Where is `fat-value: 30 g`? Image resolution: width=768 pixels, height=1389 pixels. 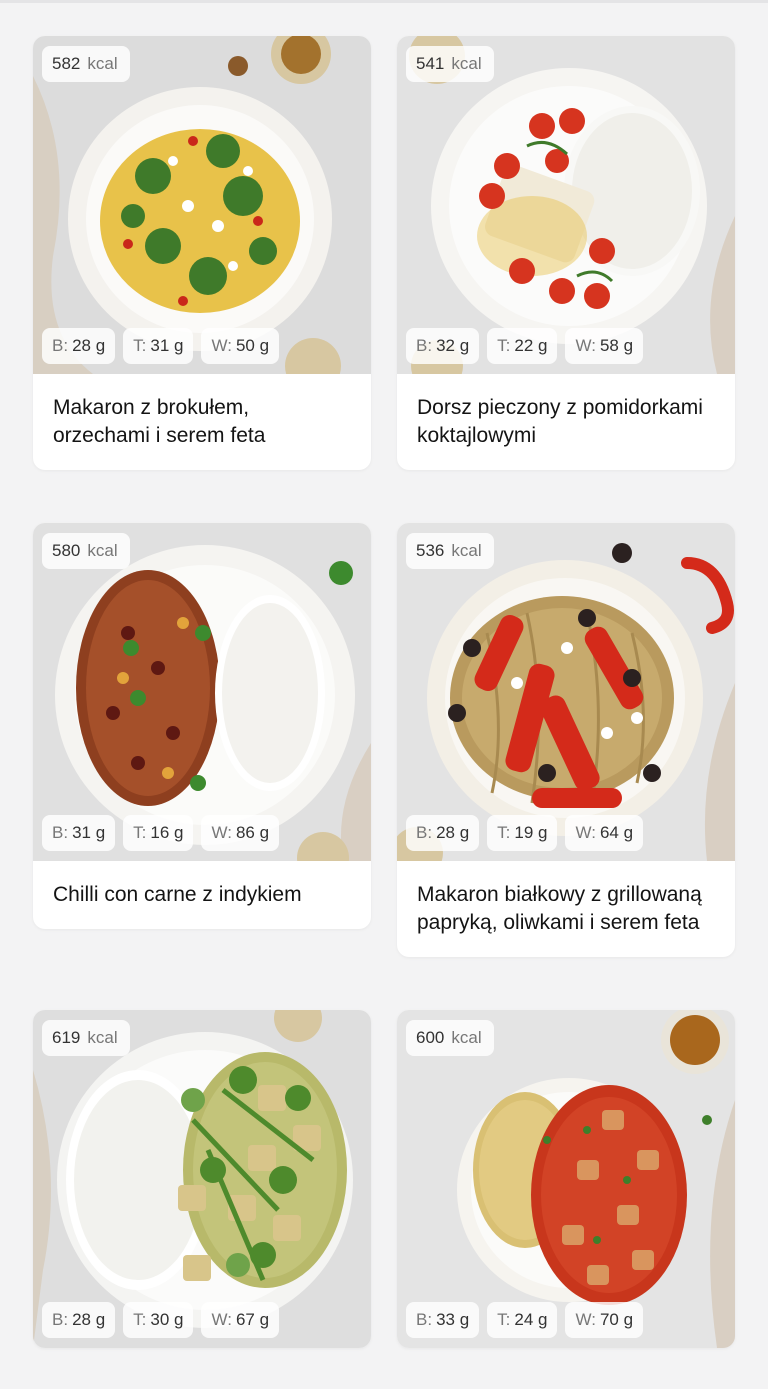 fat-value: 30 g is located at coordinates (167, 1319).